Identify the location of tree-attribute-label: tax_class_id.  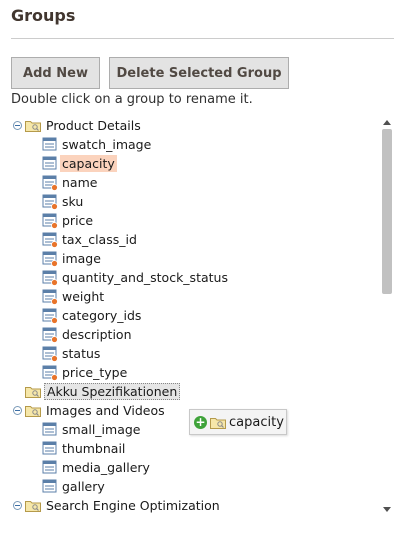
(99, 239).